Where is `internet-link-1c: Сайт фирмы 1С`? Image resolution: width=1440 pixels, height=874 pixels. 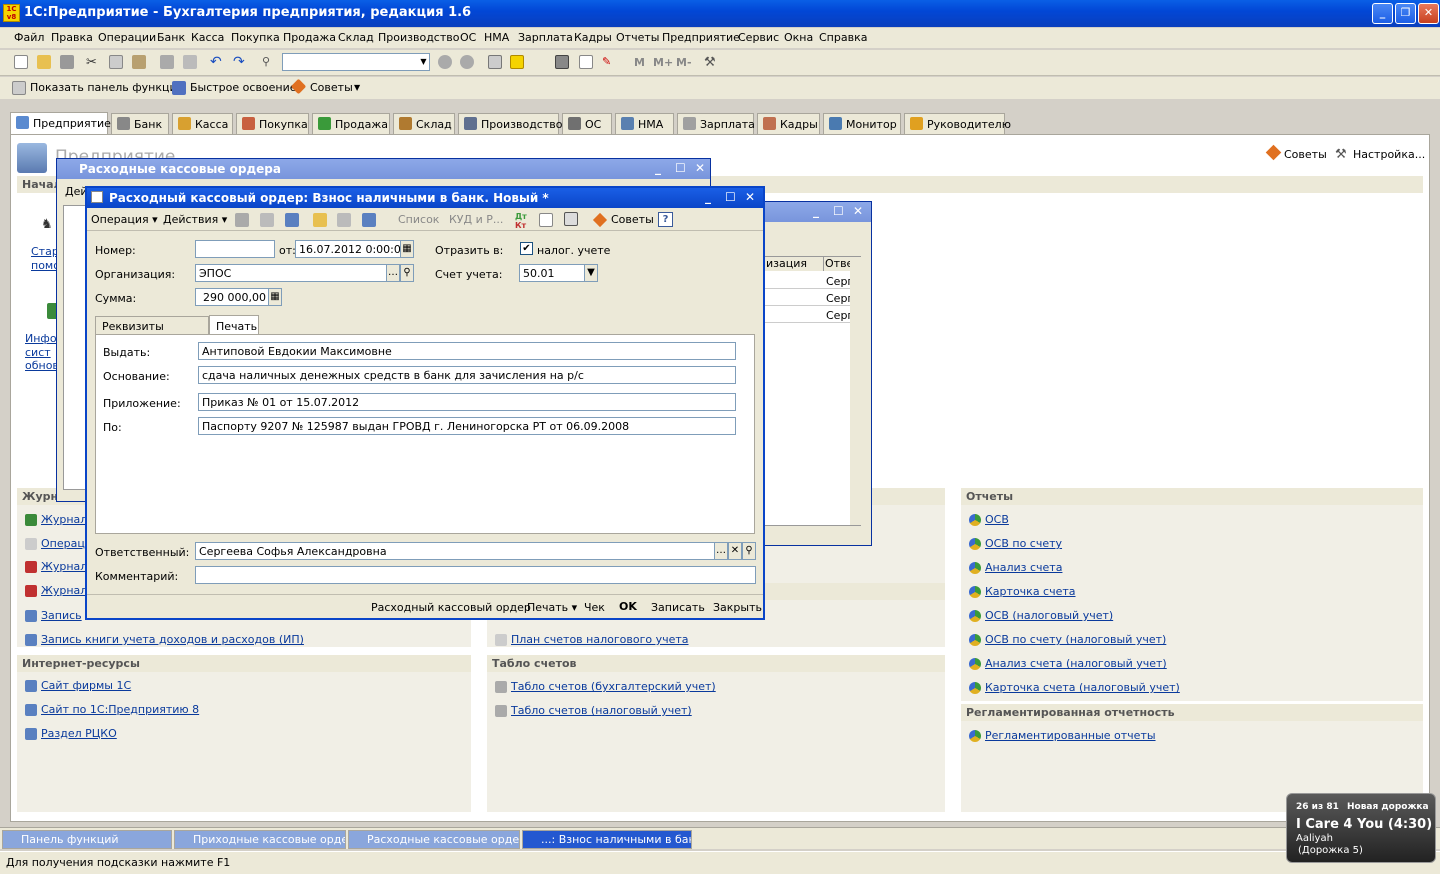
internet-link-1c: Сайт фирмы 1С is located at coordinates (78, 685).